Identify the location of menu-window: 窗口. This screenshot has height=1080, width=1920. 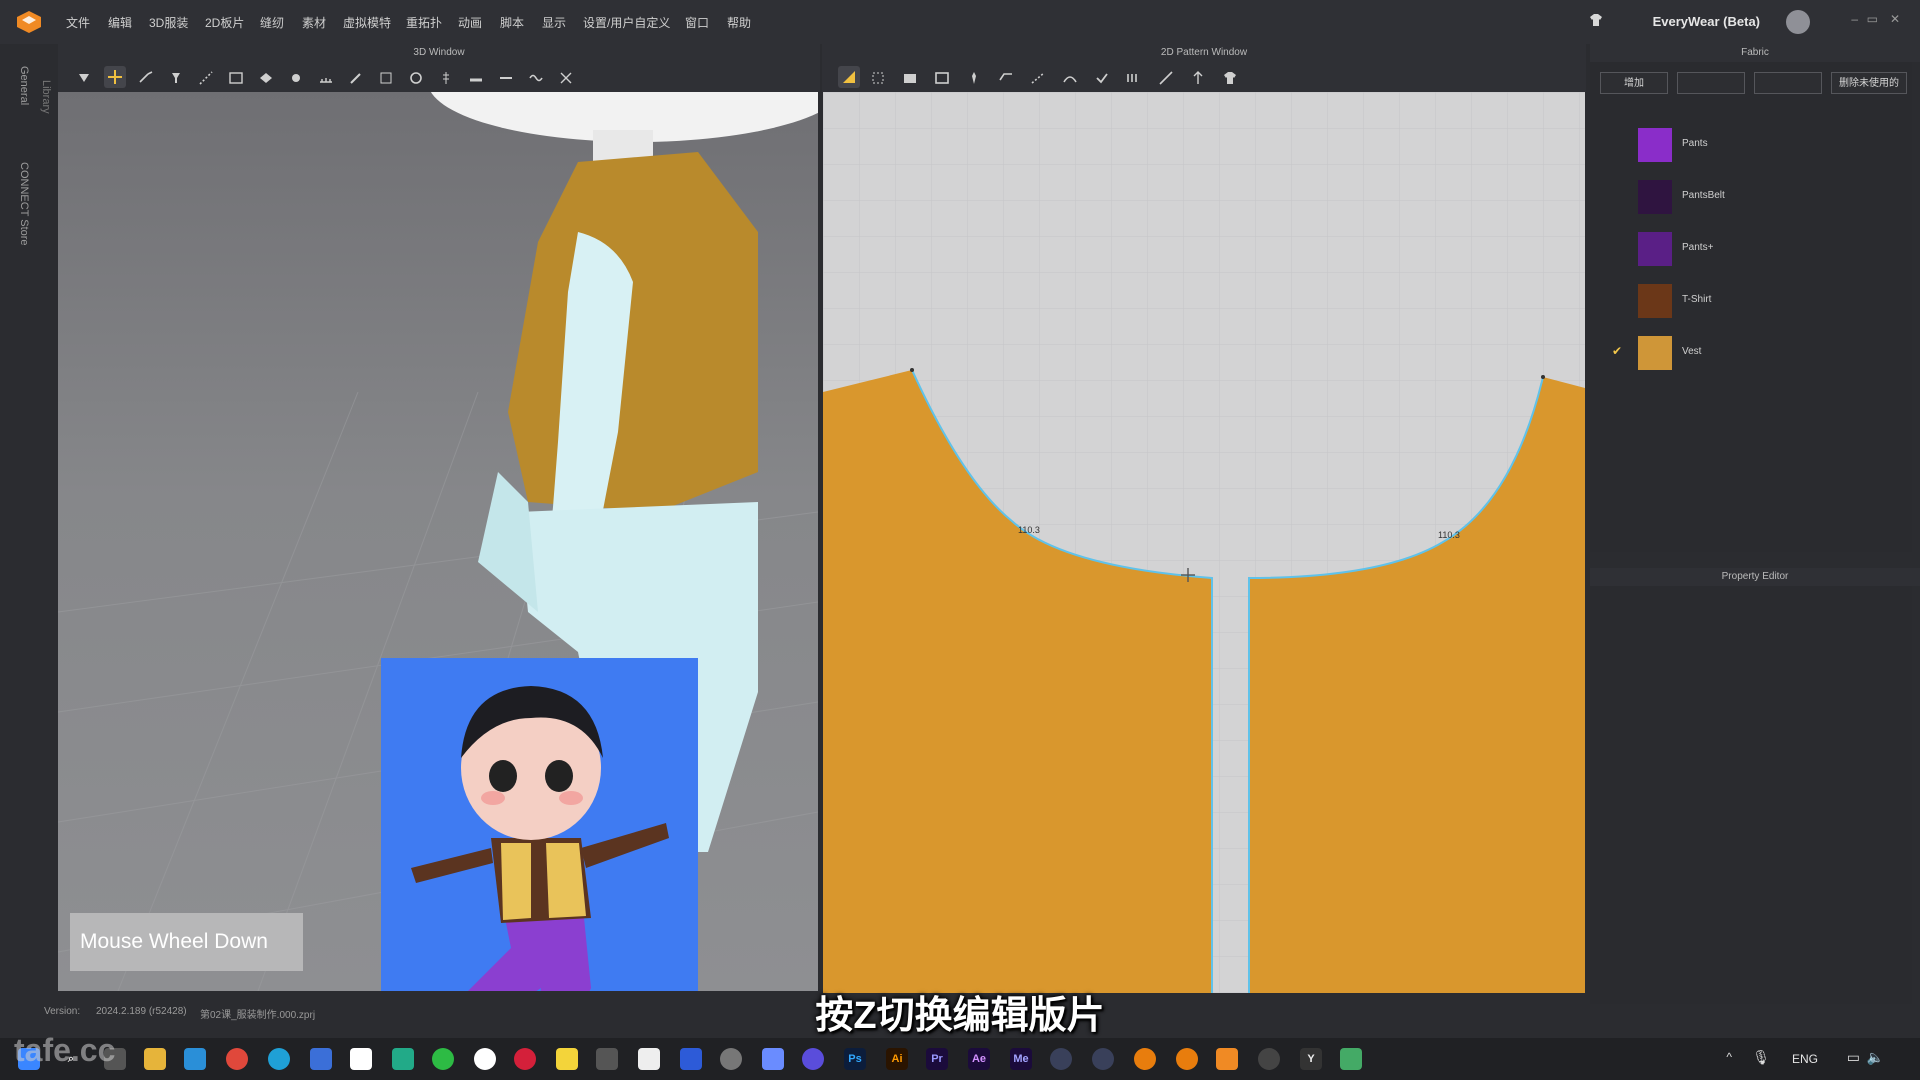
(697, 22).